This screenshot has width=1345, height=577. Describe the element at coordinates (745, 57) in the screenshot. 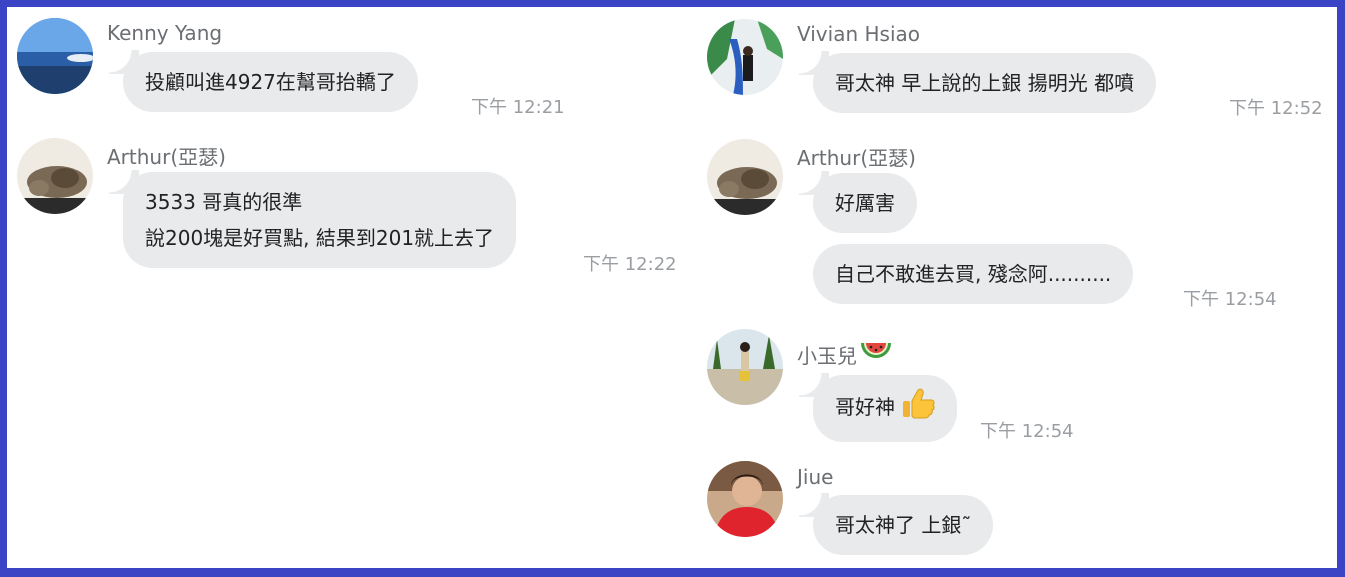

I see `avatar-vivian-hsiao` at that location.